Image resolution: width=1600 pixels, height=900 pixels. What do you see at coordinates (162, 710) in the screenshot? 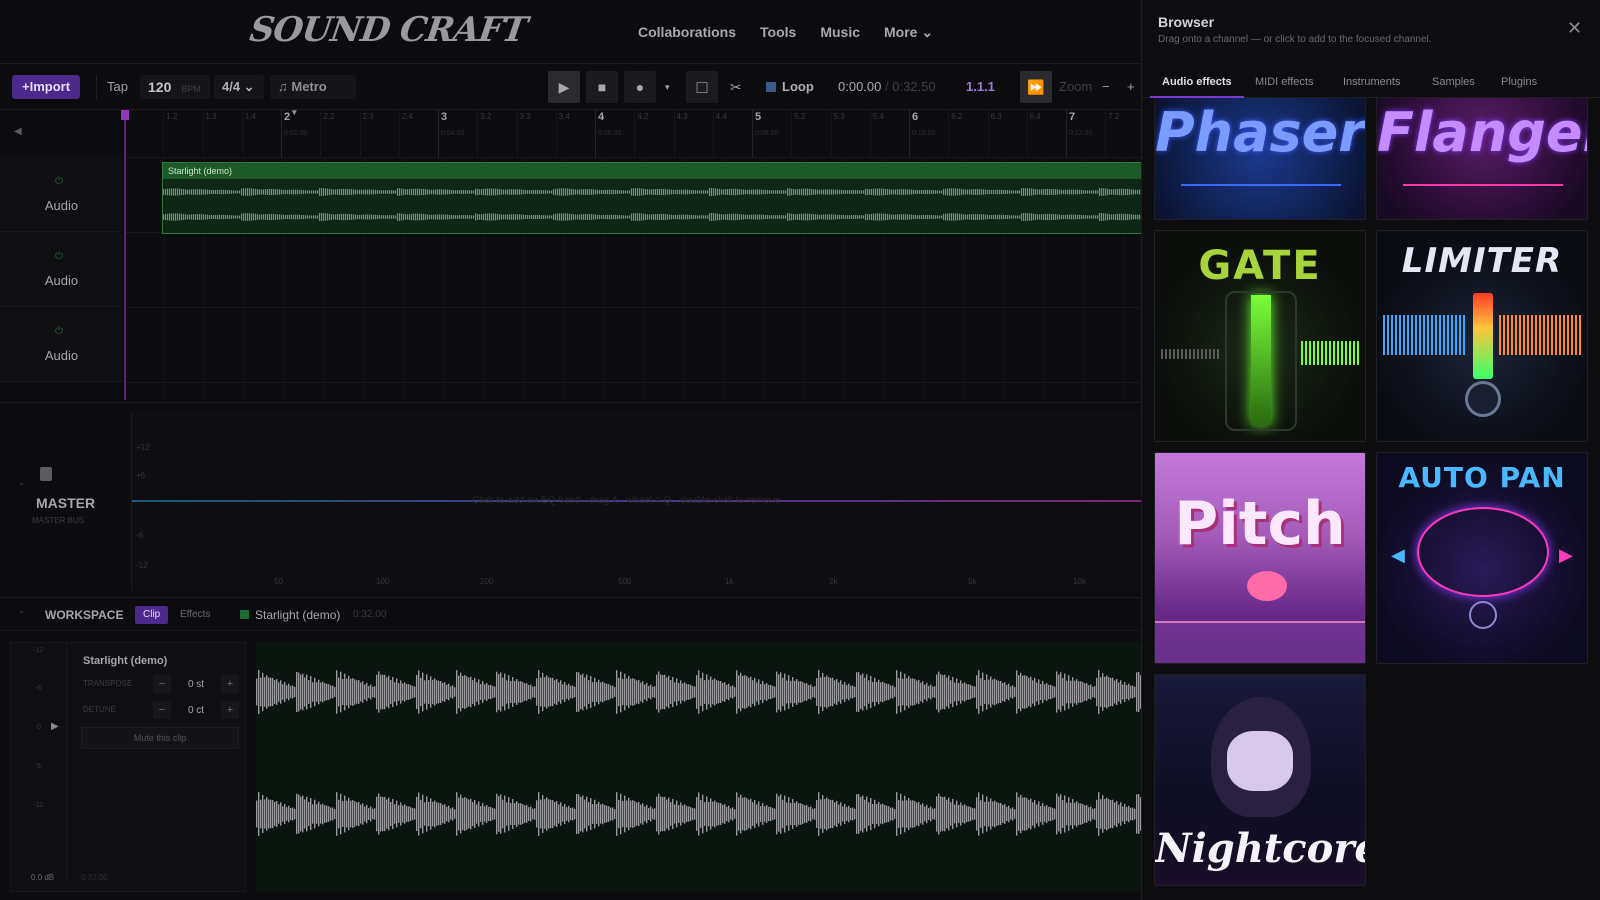
I see `detune-minus-button: −` at bounding box center [162, 710].